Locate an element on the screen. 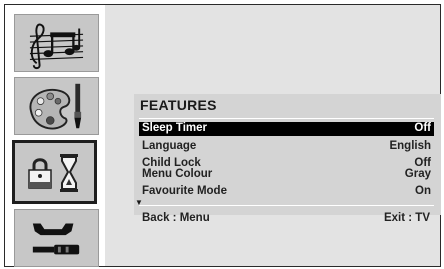  menu-item-menu-colour: Menu Colour Gray is located at coordinates (286, 175).